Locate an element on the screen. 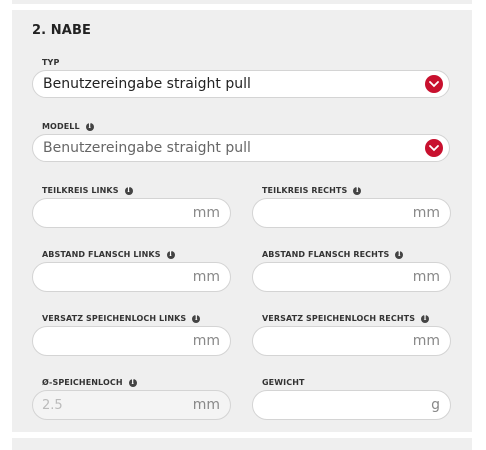  speichenloch-durchmesser-input: 2.5 mm is located at coordinates (131, 405).